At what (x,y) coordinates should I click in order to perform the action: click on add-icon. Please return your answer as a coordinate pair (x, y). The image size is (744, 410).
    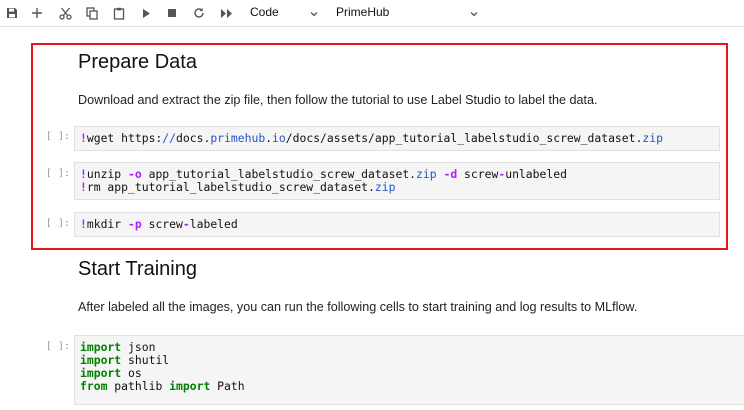
    Looking at the image, I should click on (37, 13).